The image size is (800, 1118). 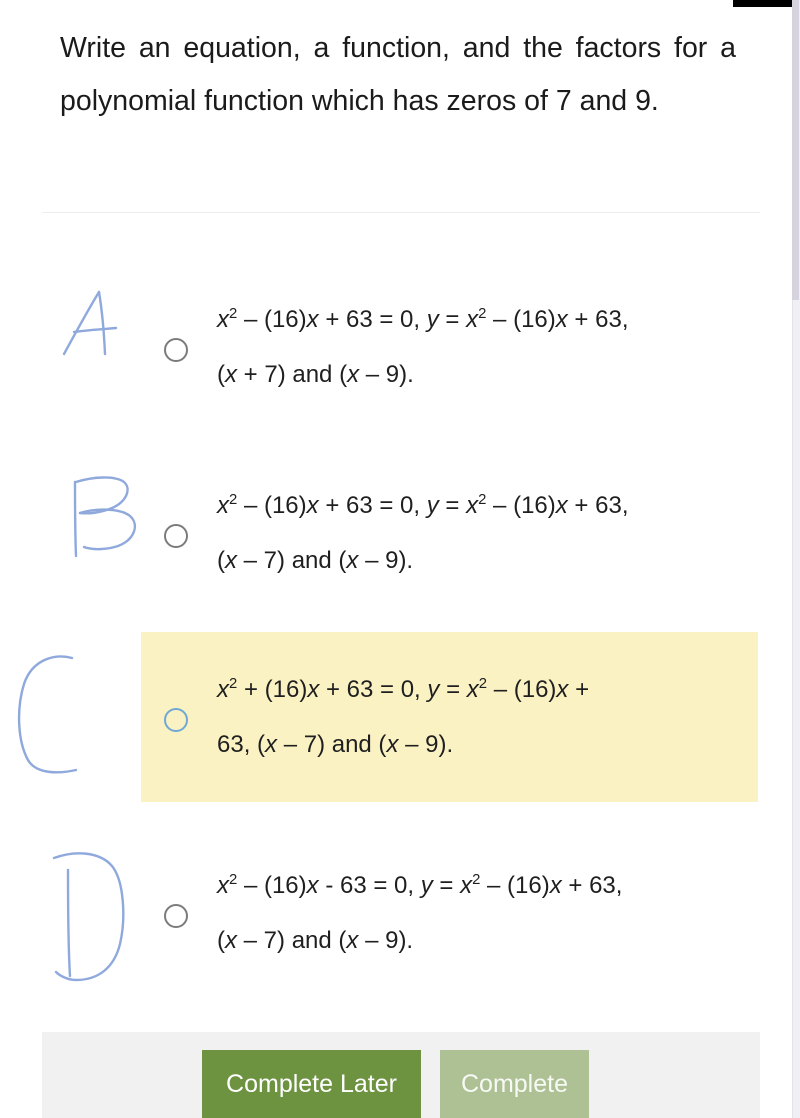 I want to click on complete-later-button: Complete Later, so click(x=311, y=1084).